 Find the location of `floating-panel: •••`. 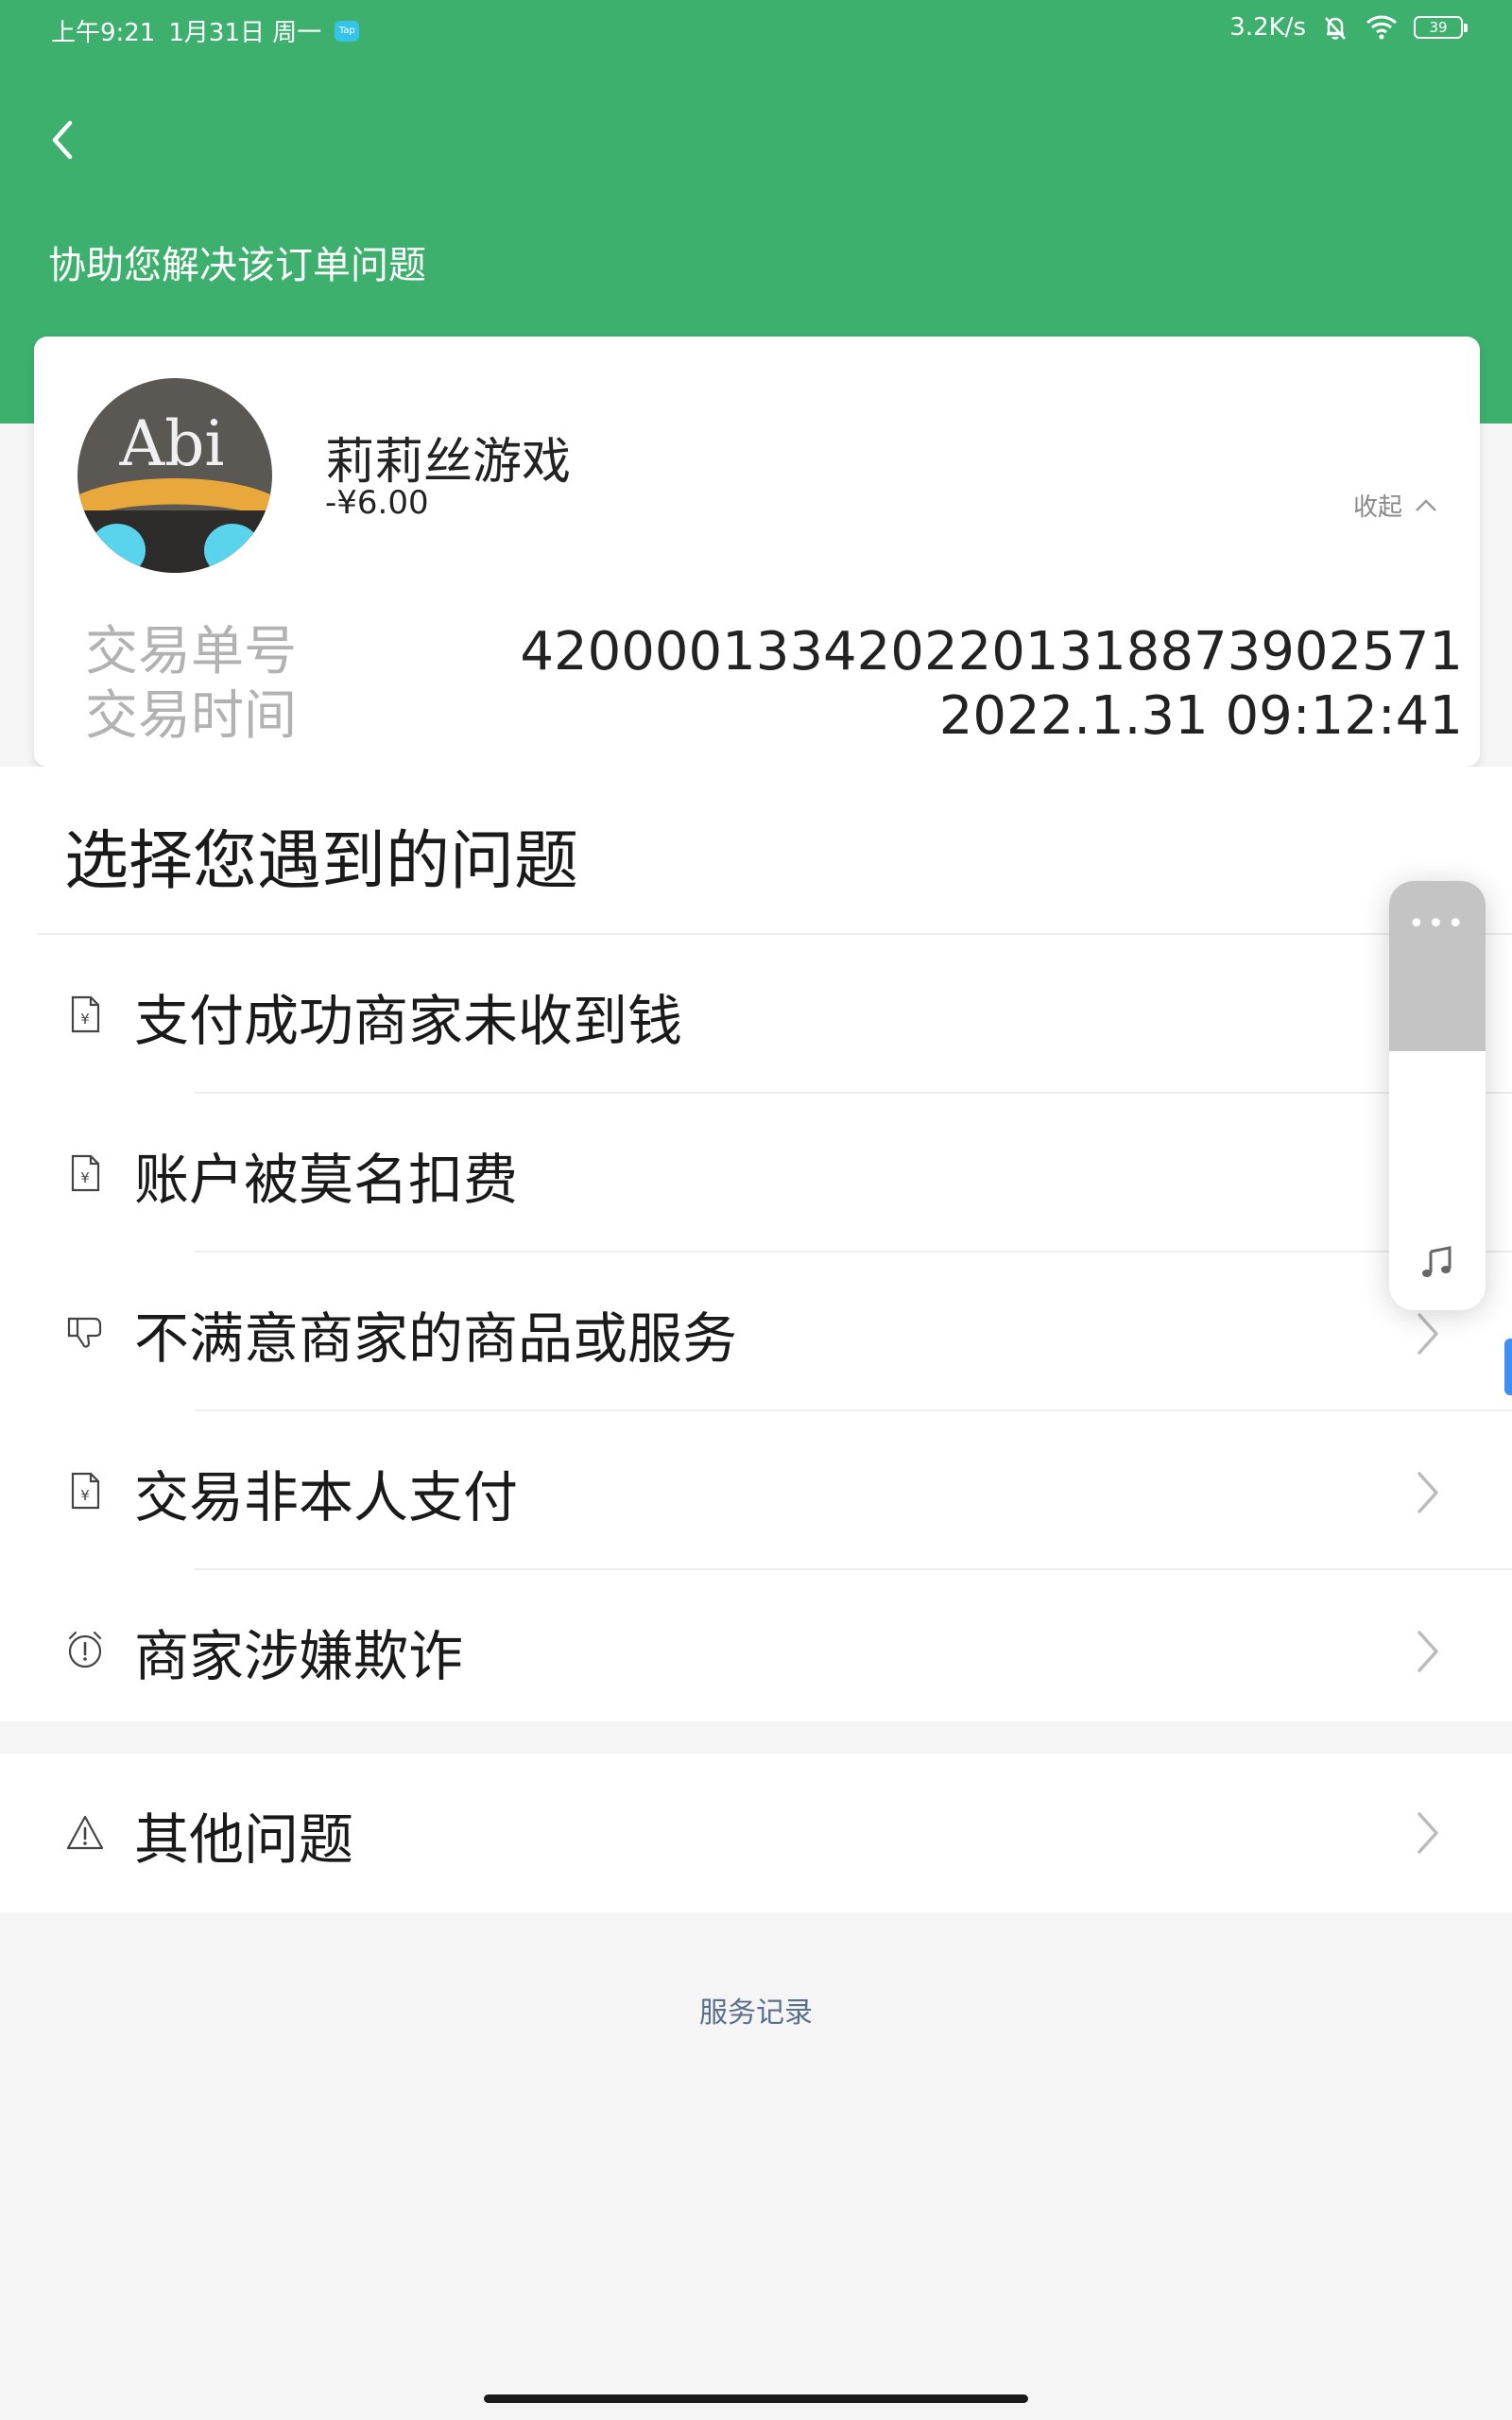

floating-panel: ••• is located at coordinates (1437, 1096).